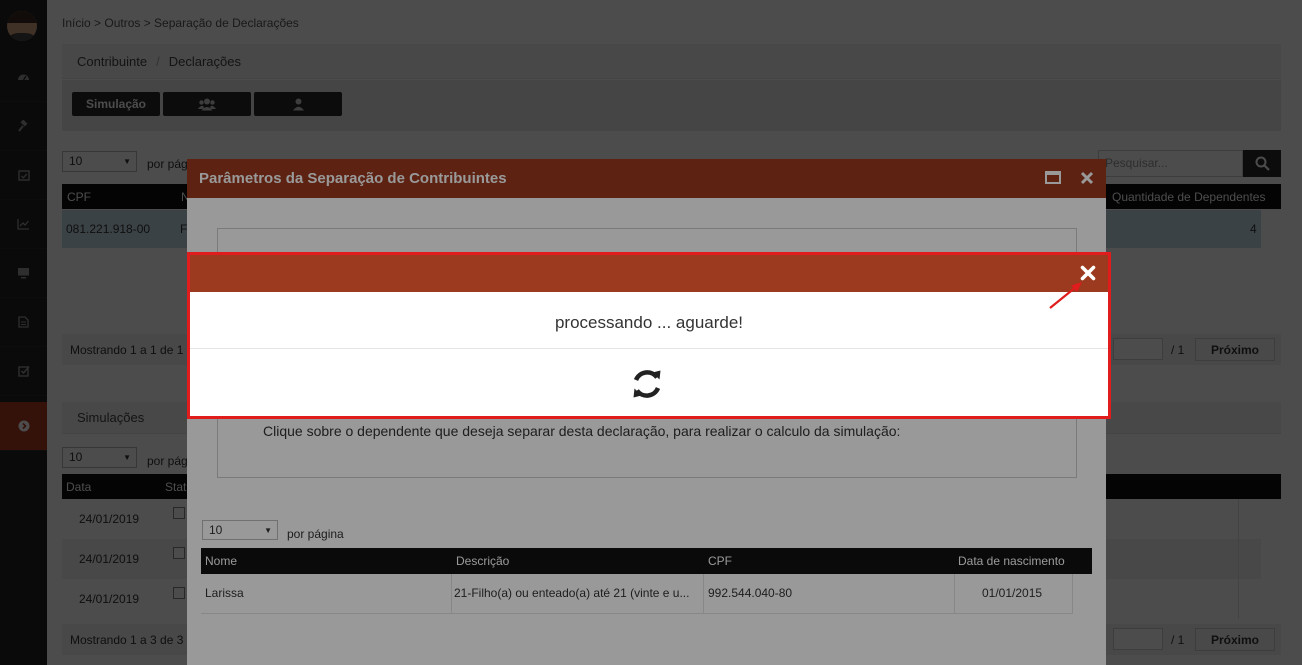 This screenshot has height=665, width=1302. Describe the element at coordinates (647, 384) in the screenshot. I see `refresh-icon` at that location.